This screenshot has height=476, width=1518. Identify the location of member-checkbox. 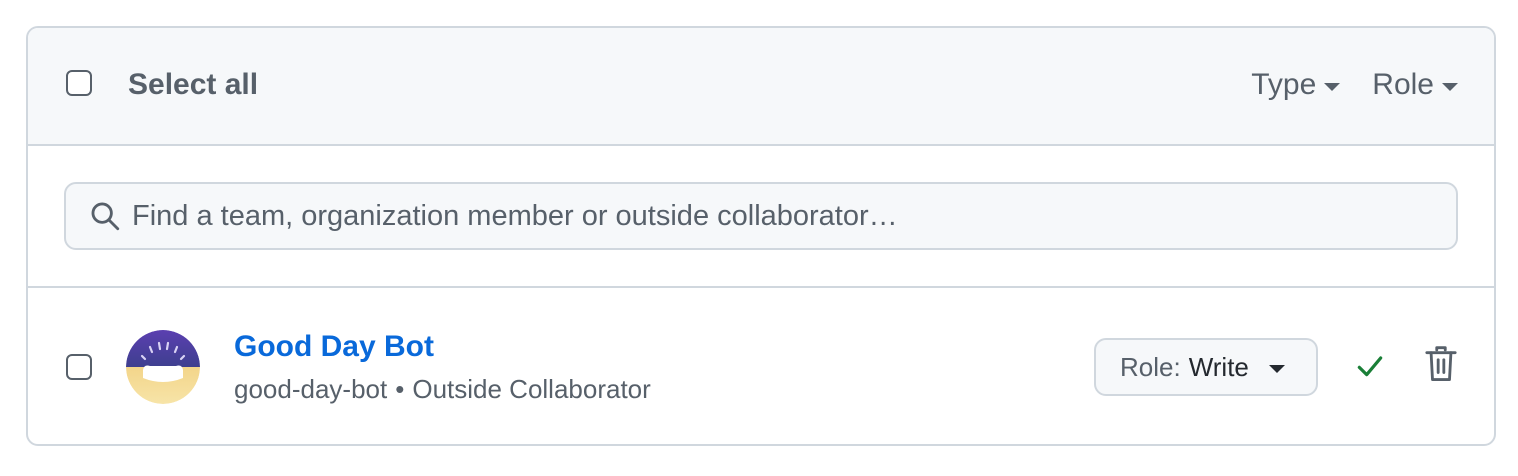
(79, 367).